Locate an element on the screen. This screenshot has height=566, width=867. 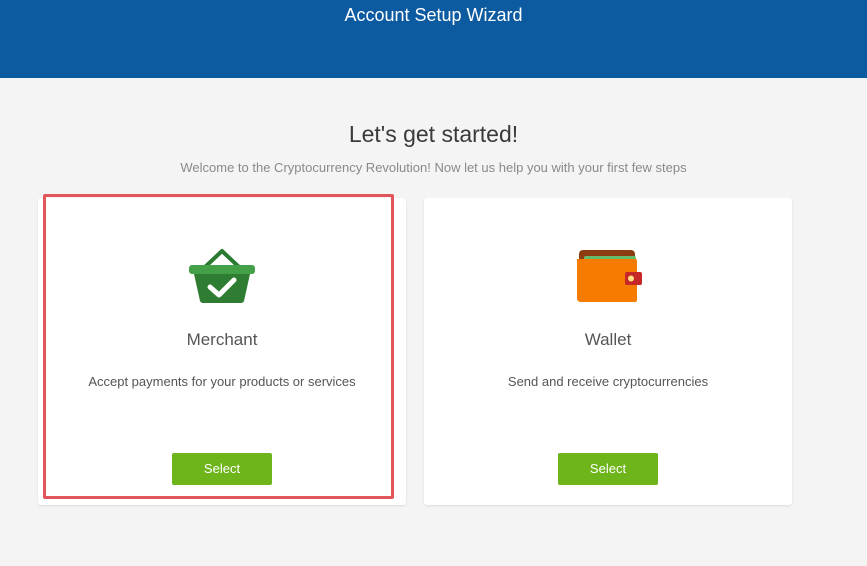
header-bar: Account Setup Wizard is located at coordinates (433, 39).